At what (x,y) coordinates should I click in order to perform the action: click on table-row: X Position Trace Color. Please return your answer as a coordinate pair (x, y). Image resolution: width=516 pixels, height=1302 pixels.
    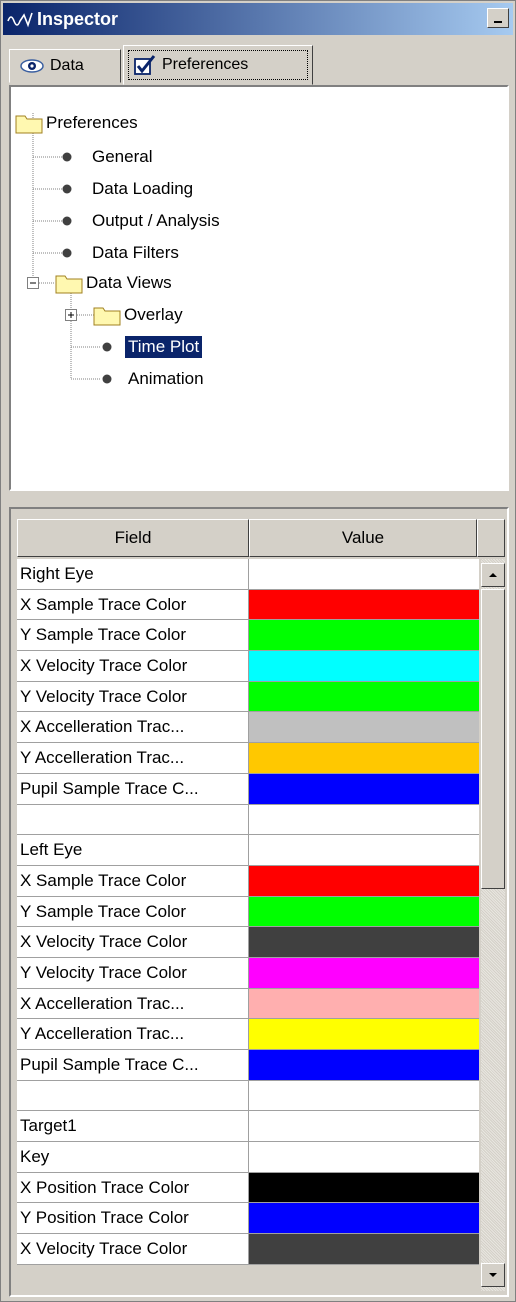
    Looking at the image, I should click on (248, 1188).